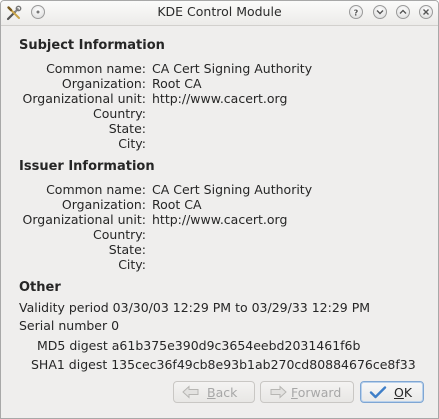 This screenshot has width=439, height=419. What do you see at coordinates (92, 45) in the screenshot?
I see `subject-information-heading: Subject Information` at bounding box center [92, 45].